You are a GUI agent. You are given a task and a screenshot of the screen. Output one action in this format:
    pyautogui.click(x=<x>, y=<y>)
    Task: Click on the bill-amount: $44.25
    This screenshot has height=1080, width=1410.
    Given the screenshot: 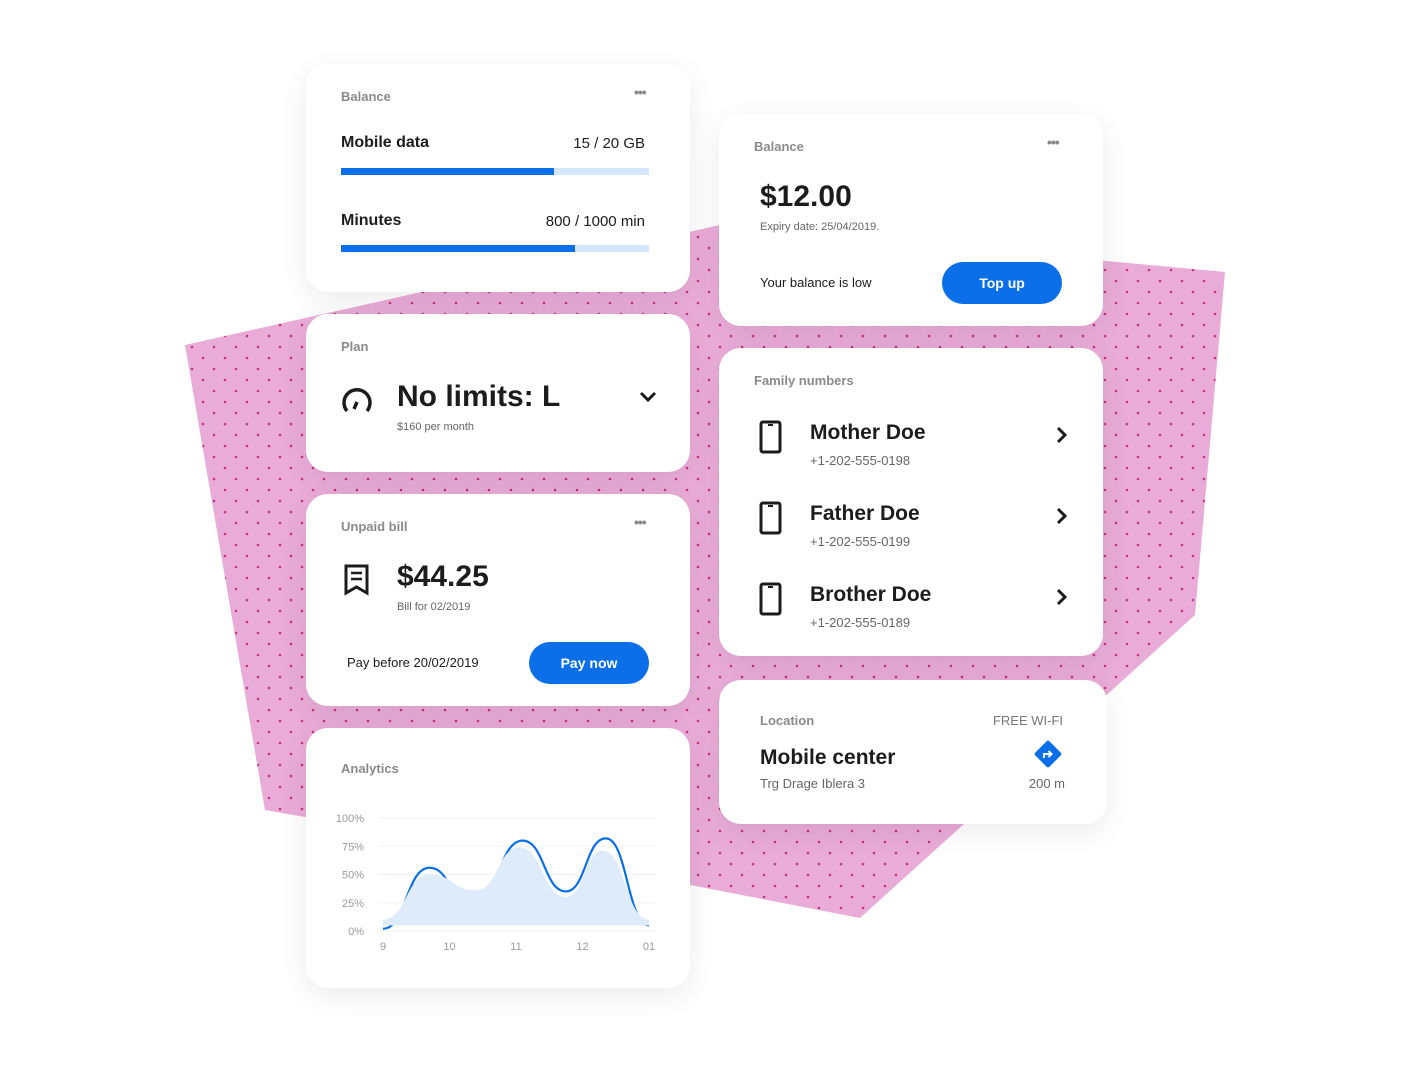 What is the action you would take?
    pyautogui.click(x=443, y=576)
    